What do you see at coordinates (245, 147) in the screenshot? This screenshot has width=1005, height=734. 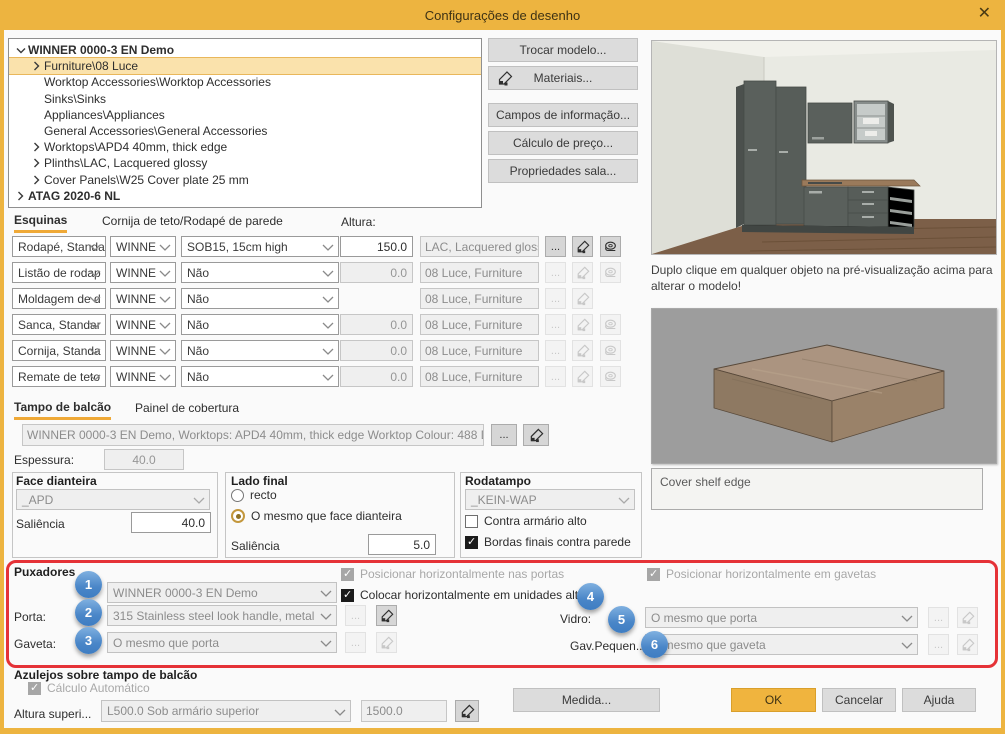 I see `tree-item: Worktops\APD4 40mm, thick edge` at bounding box center [245, 147].